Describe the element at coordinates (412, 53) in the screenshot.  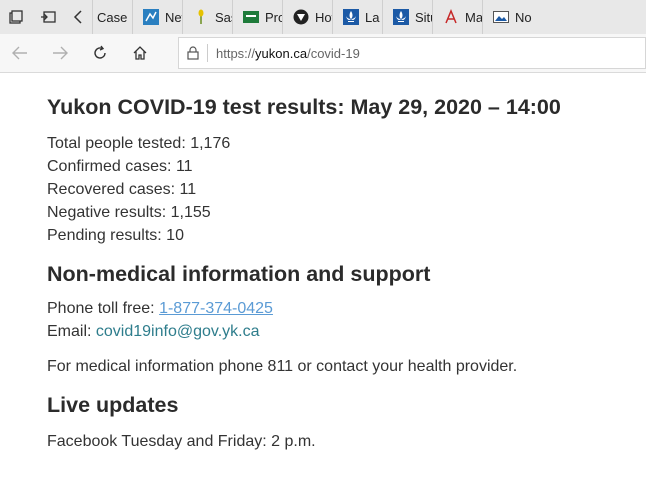
I see `address-bar: https://yukon.ca/covid-19` at that location.